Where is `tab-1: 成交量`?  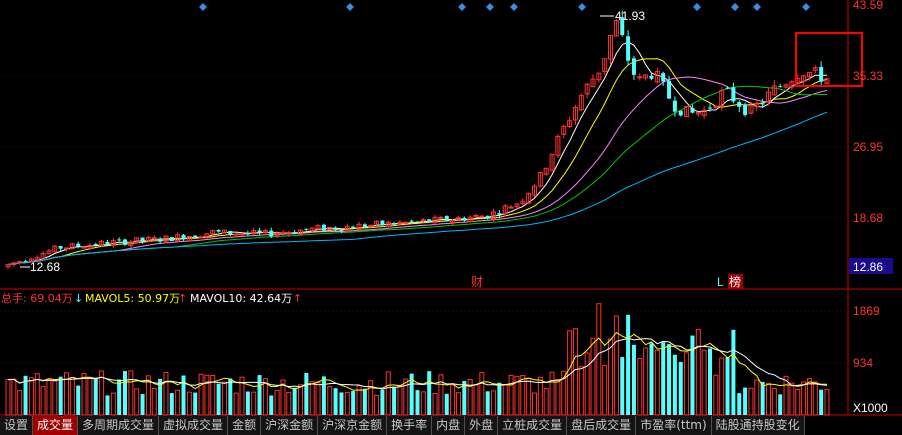 tab-1: 成交量 is located at coordinates (56, 425).